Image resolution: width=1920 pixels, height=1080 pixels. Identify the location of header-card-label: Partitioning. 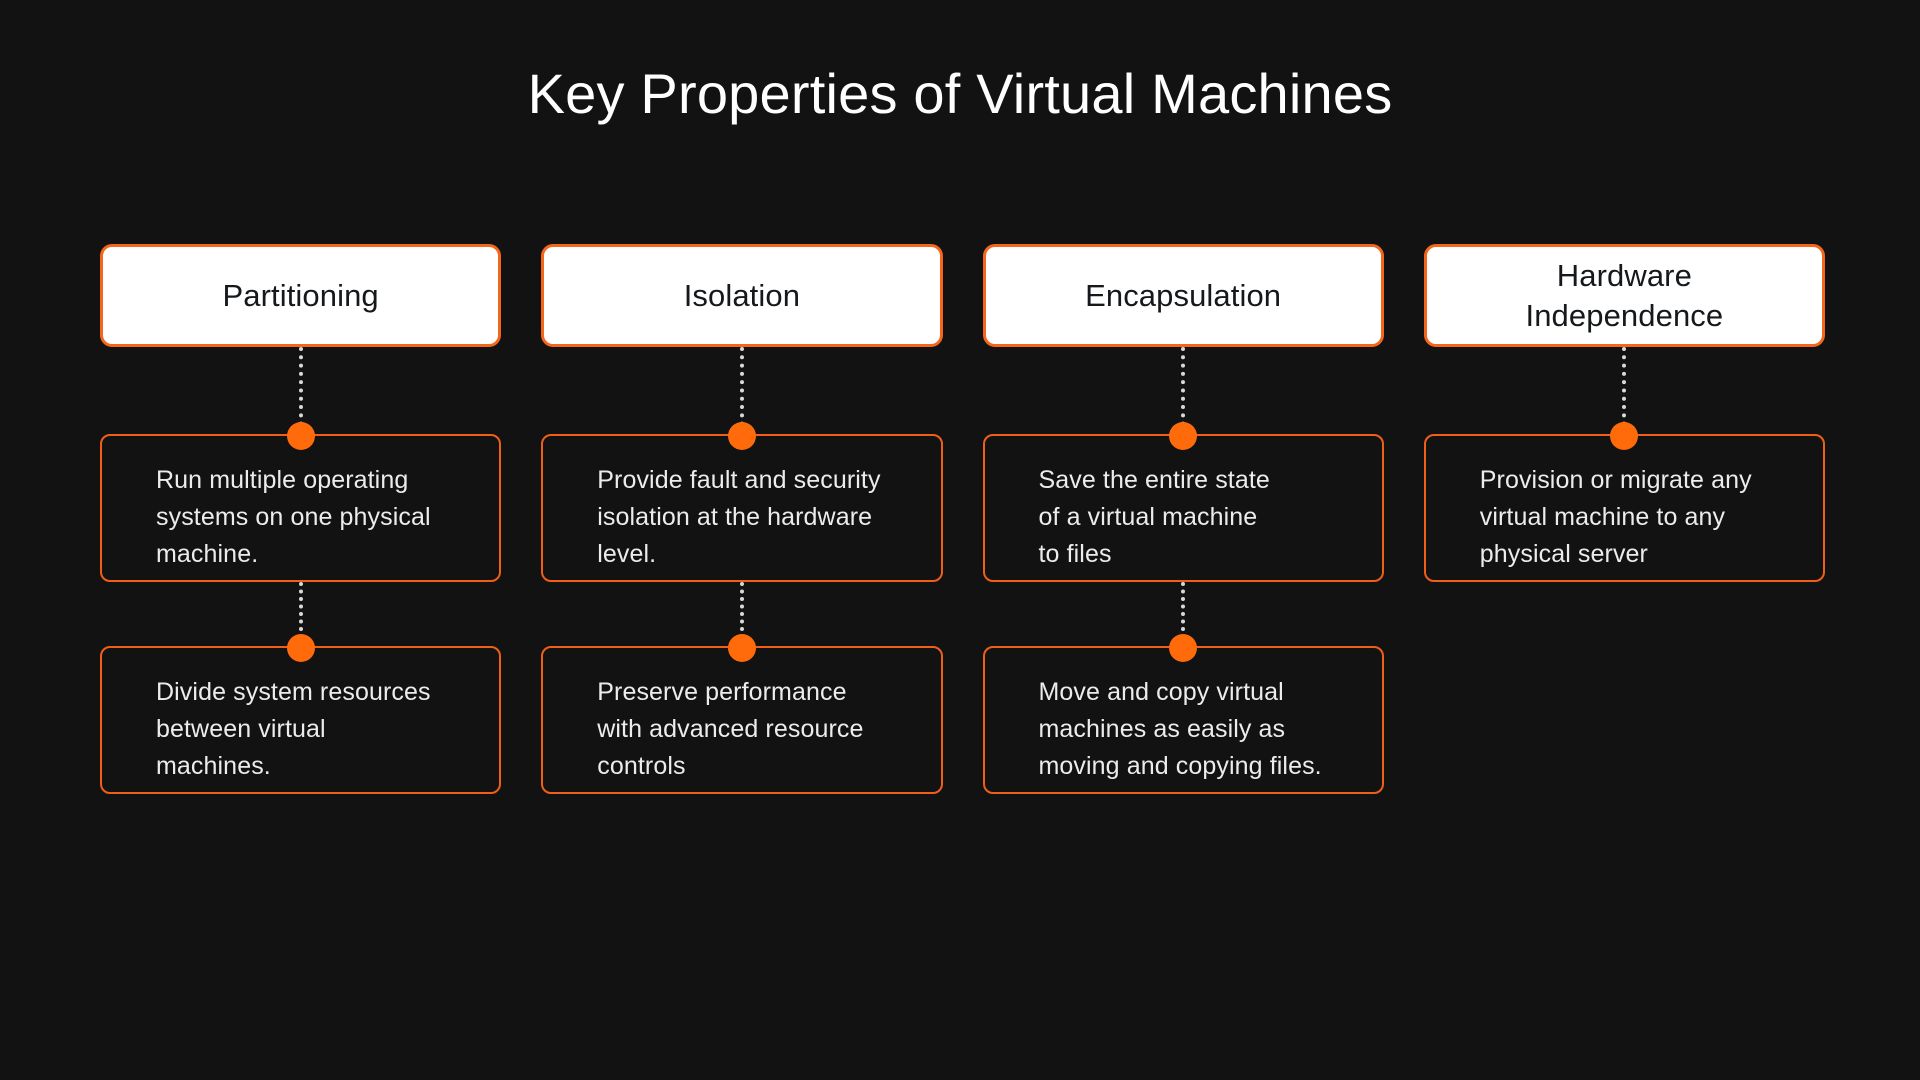
(300, 295).